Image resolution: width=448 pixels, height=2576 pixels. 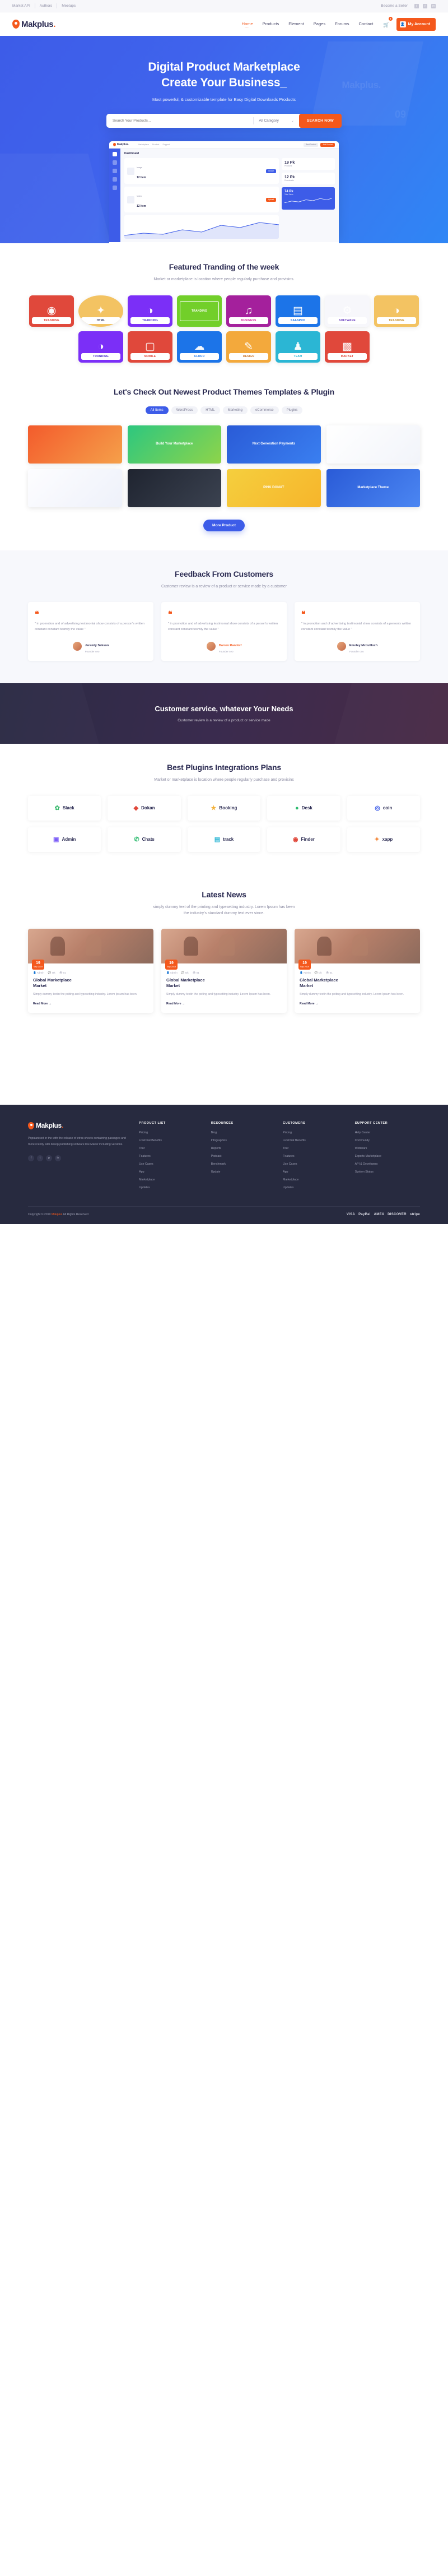 What do you see at coordinates (388, 1132) in the screenshot?
I see `footer-link: Help Center` at bounding box center [388, 1132].